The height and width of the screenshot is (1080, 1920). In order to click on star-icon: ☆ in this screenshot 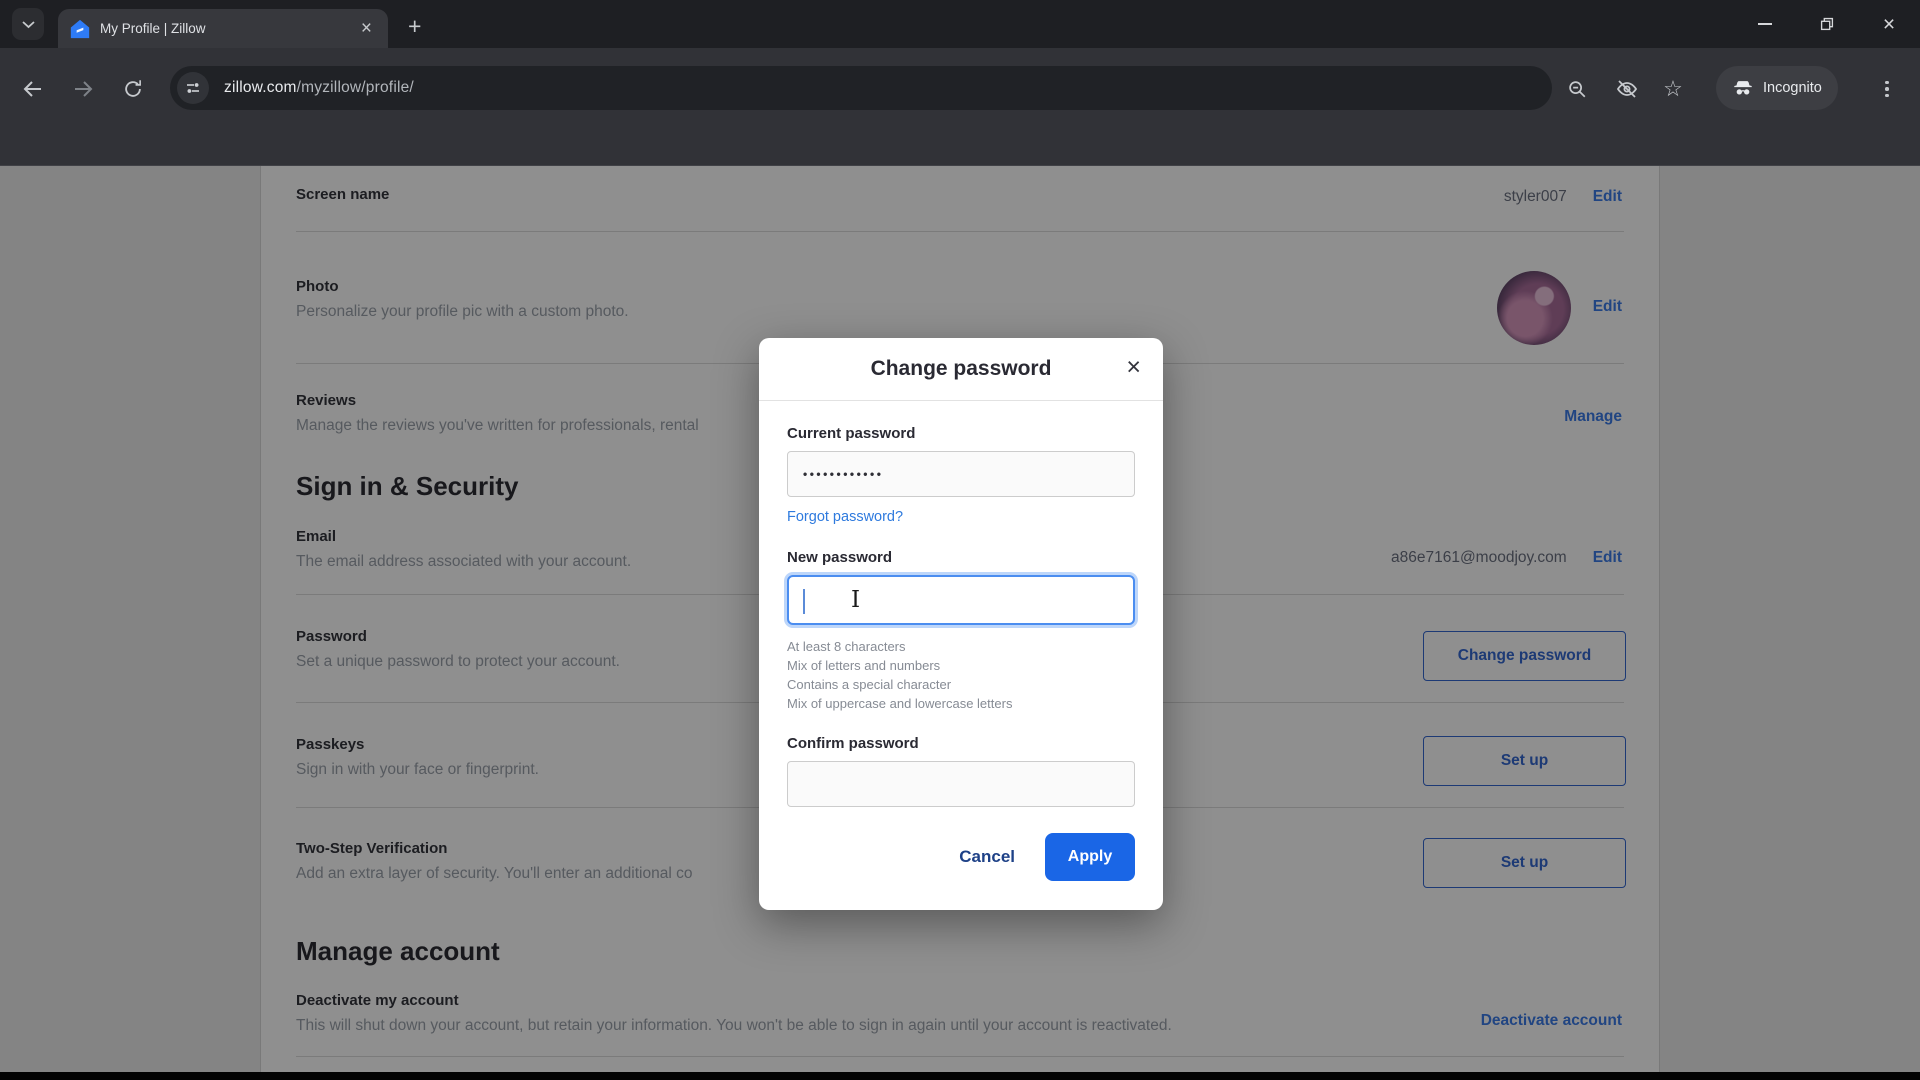, I will do `click(1673, 88)`.